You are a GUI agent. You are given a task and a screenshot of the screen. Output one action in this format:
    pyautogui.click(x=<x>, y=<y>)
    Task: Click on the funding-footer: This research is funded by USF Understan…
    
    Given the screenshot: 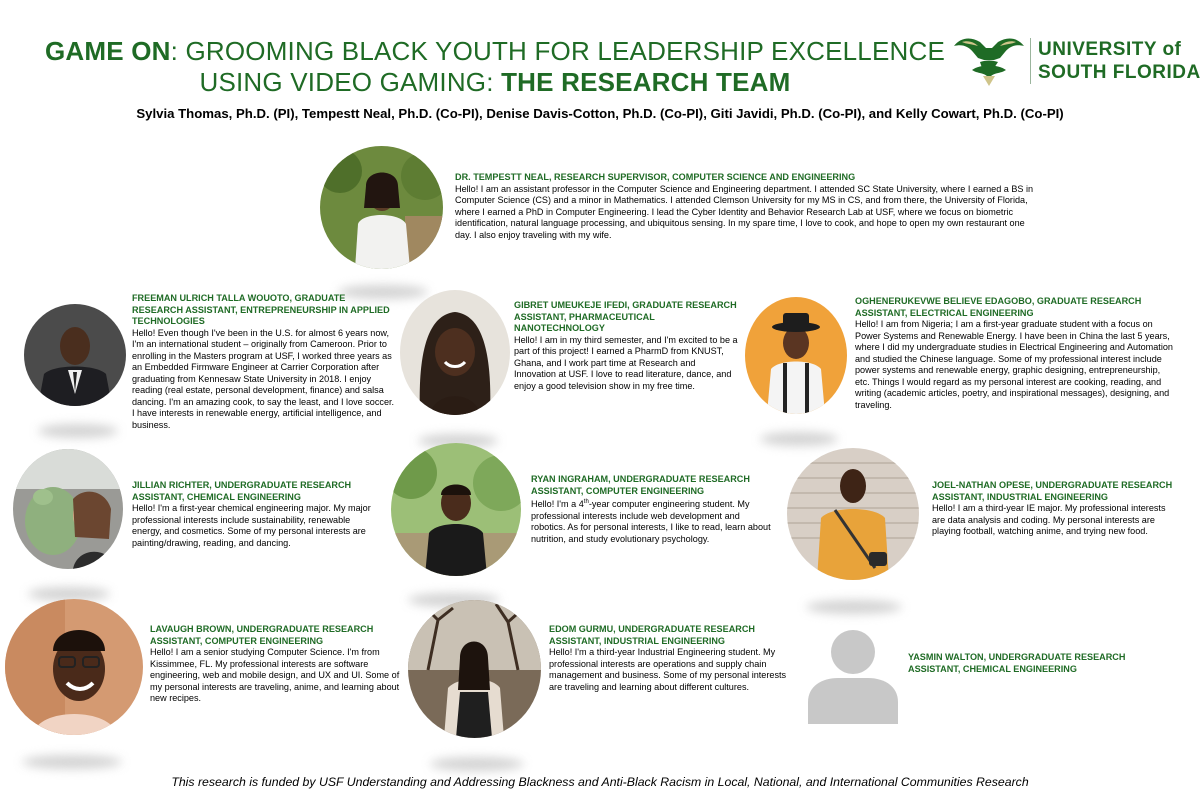 What is the action you would take?
    pyautogui.click(x=600, y=782)
    